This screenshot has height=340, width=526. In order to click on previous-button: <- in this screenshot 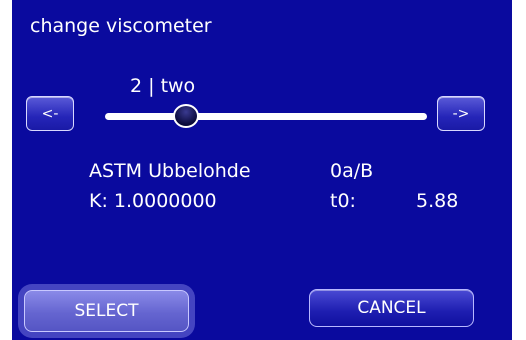, I will do `click(50, 113)`.